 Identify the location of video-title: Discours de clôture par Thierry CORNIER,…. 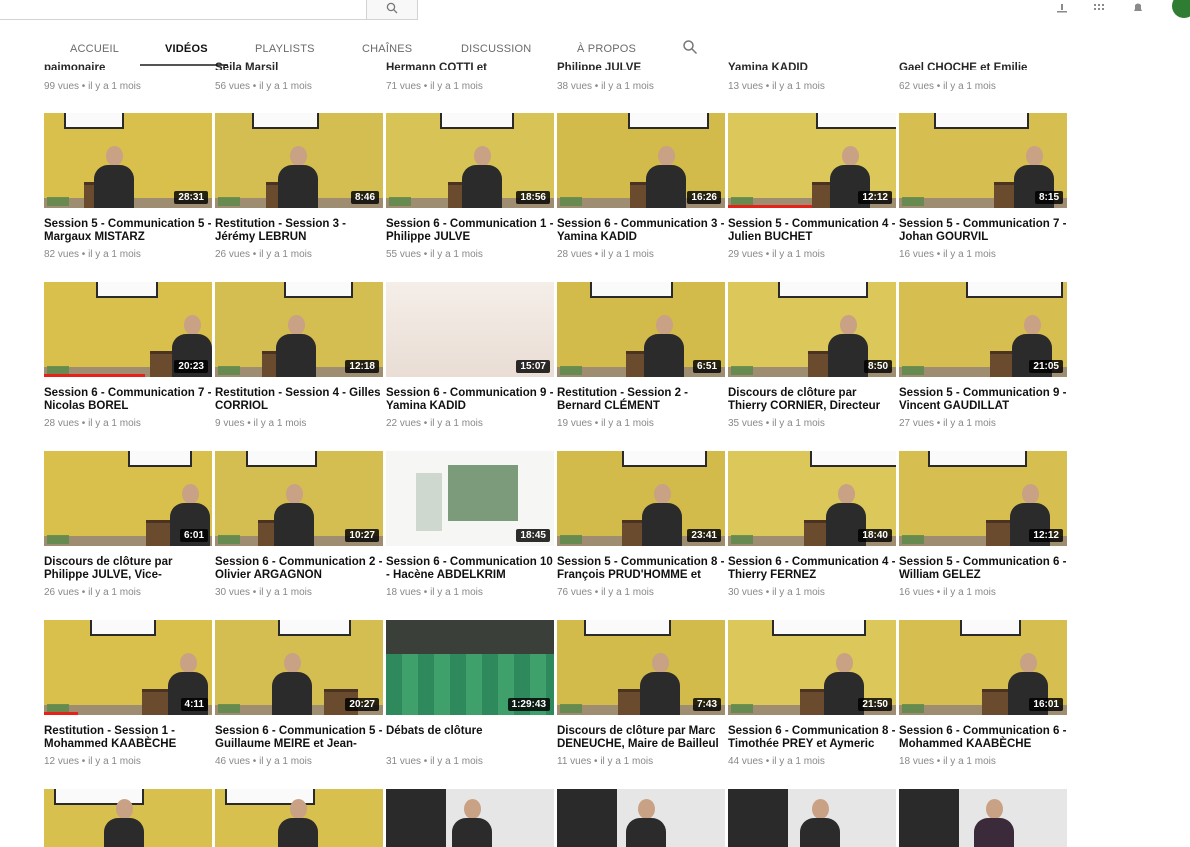
(812, 400).